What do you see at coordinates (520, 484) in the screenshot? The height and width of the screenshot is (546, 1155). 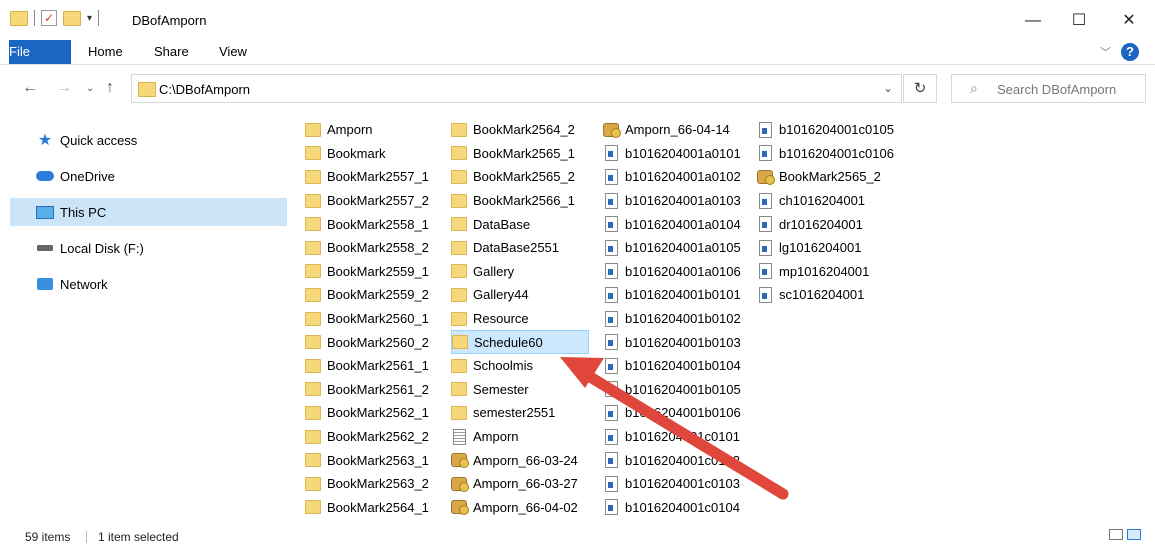 I see `file-item: Amporn_66-03-27` at bounding box center [520, 484].